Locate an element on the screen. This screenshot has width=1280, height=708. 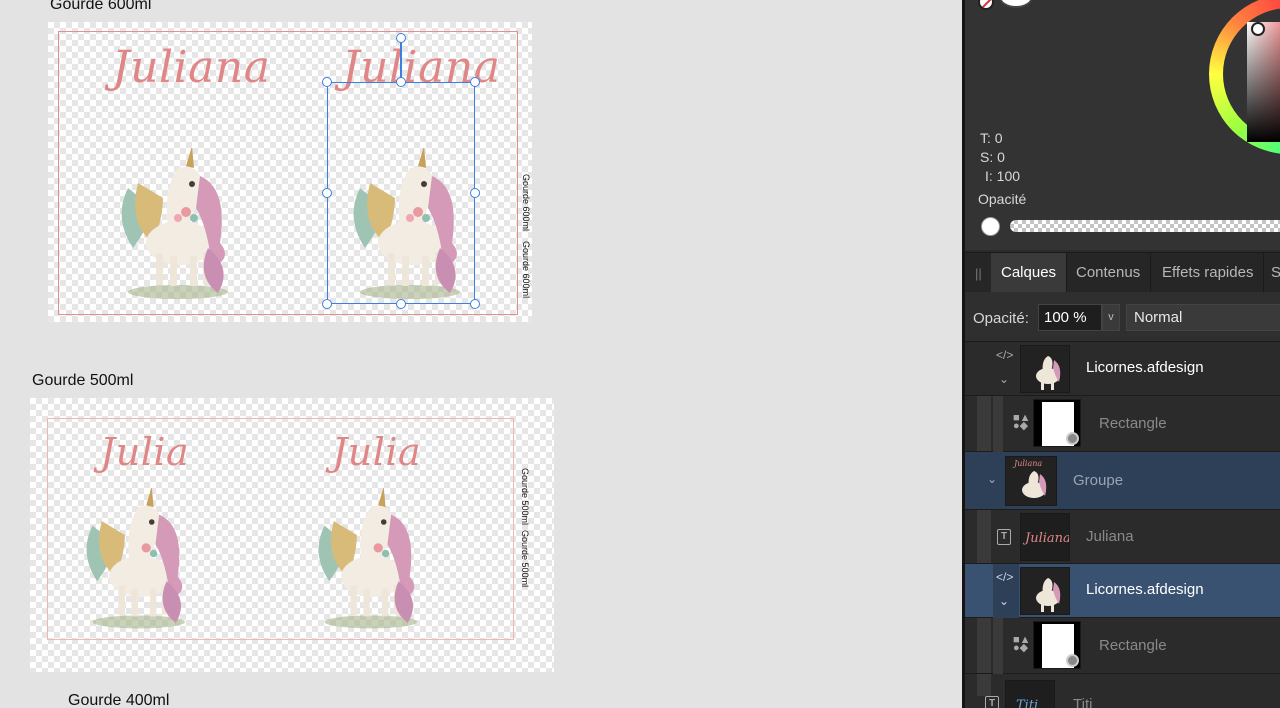
resize-handle-top is located at coordinates (401, 82).